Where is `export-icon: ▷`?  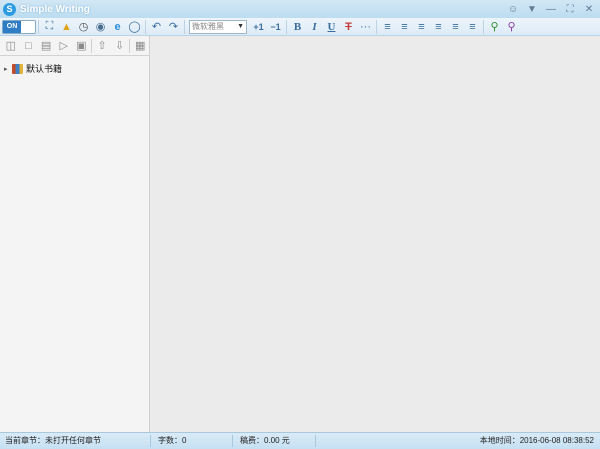 export-icon: ▷ is located at coordinates (64, 46).